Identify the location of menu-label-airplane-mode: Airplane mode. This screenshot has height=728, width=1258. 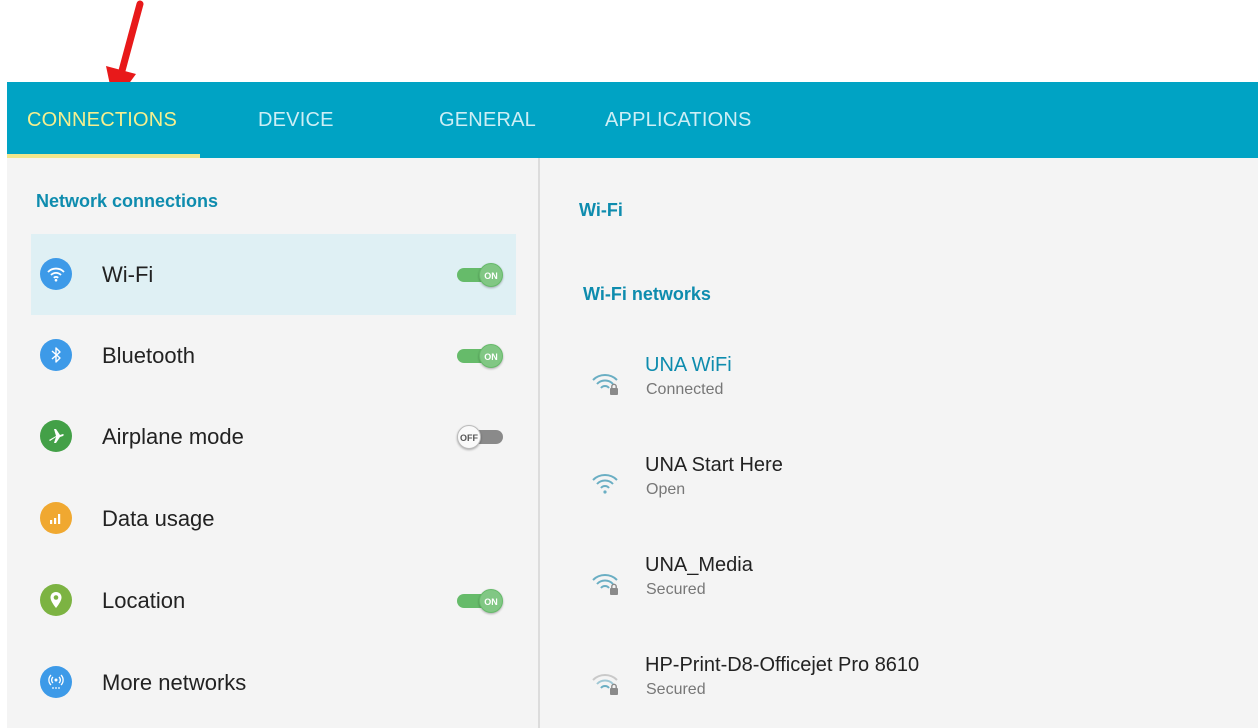
(173, 436).